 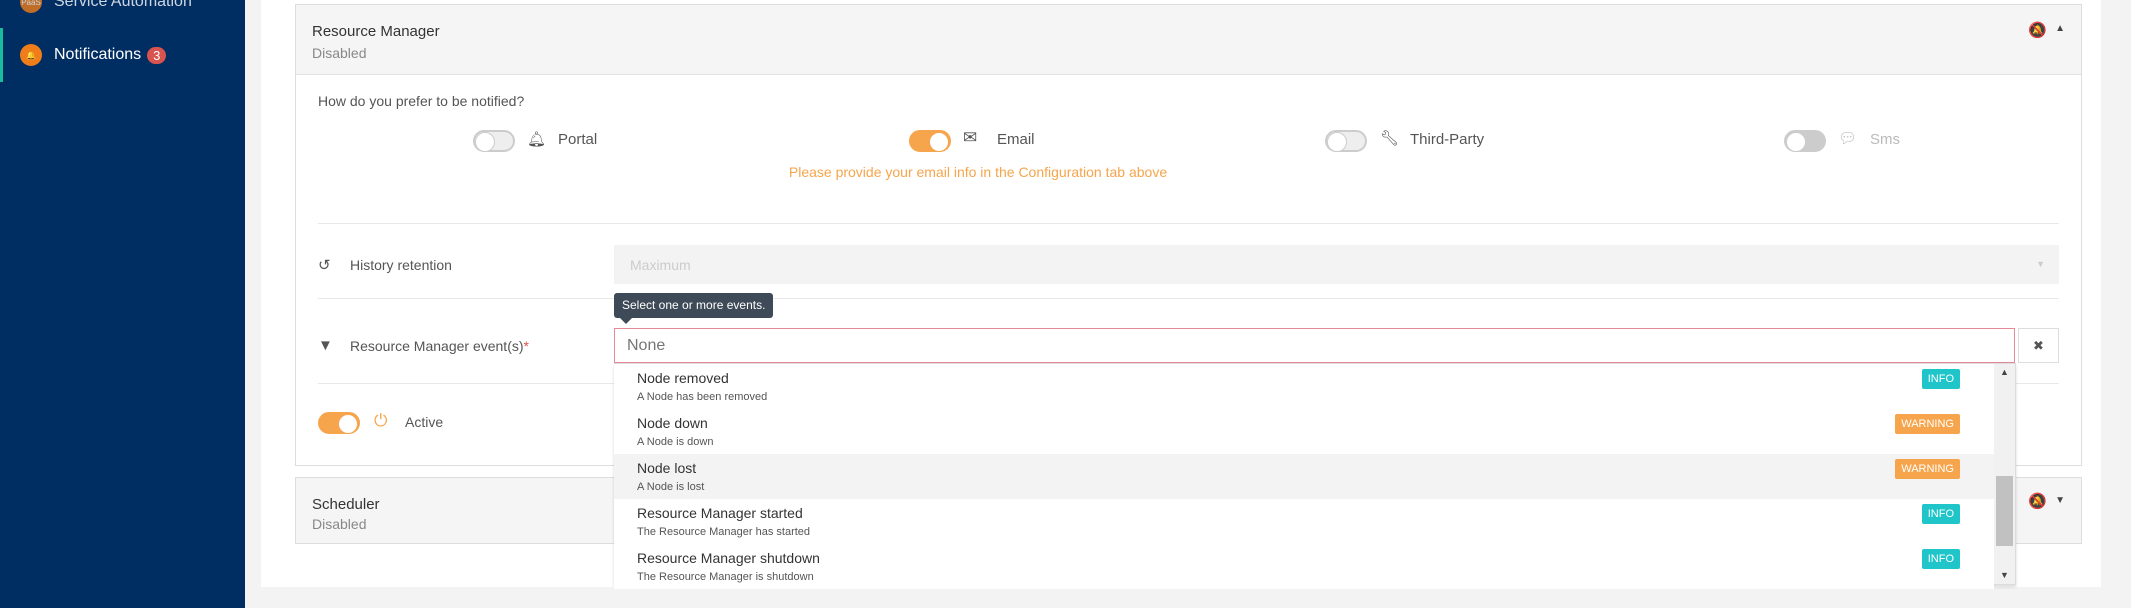 I want to click on third-party-label: Third-Party, so click(x=1447, y=139).